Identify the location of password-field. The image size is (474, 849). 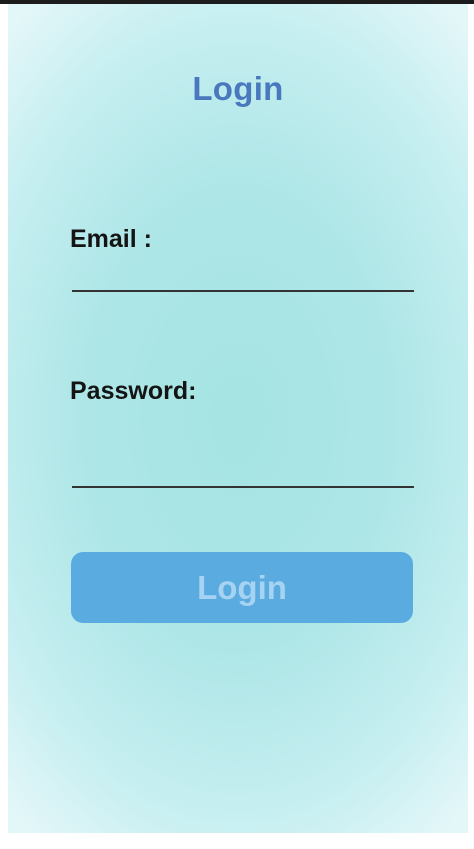
(243, 470).